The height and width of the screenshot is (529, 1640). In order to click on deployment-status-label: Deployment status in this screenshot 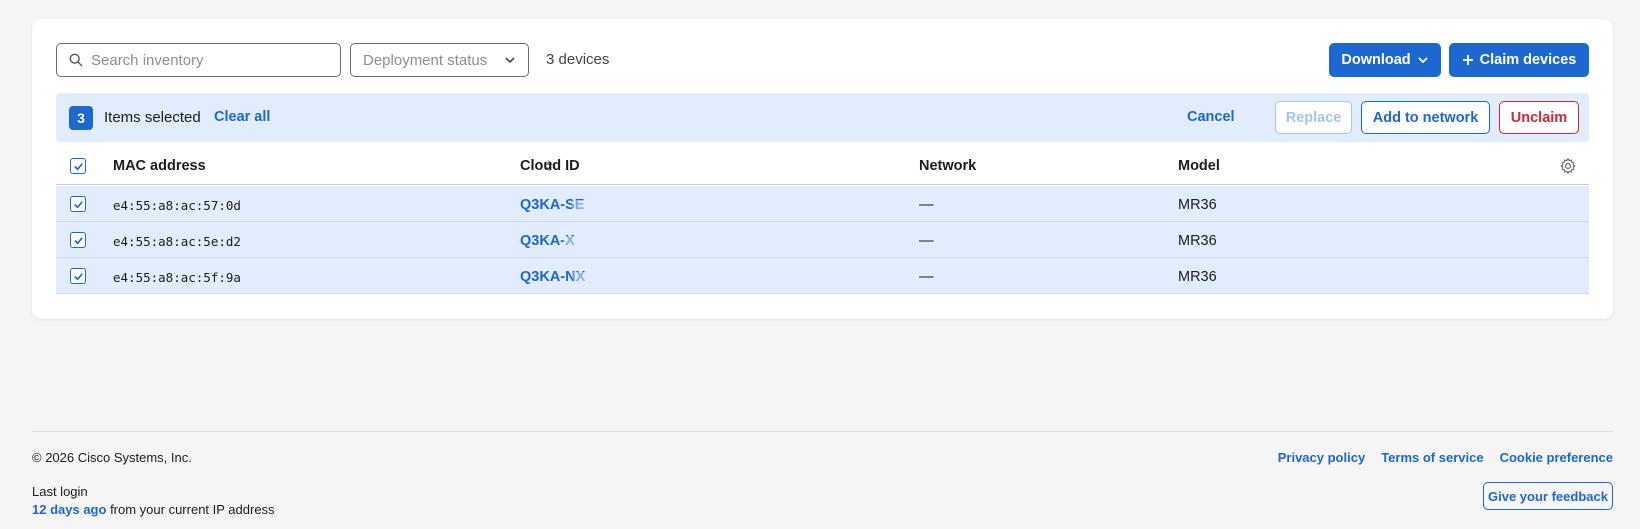, I will do `click(425, 60)`.